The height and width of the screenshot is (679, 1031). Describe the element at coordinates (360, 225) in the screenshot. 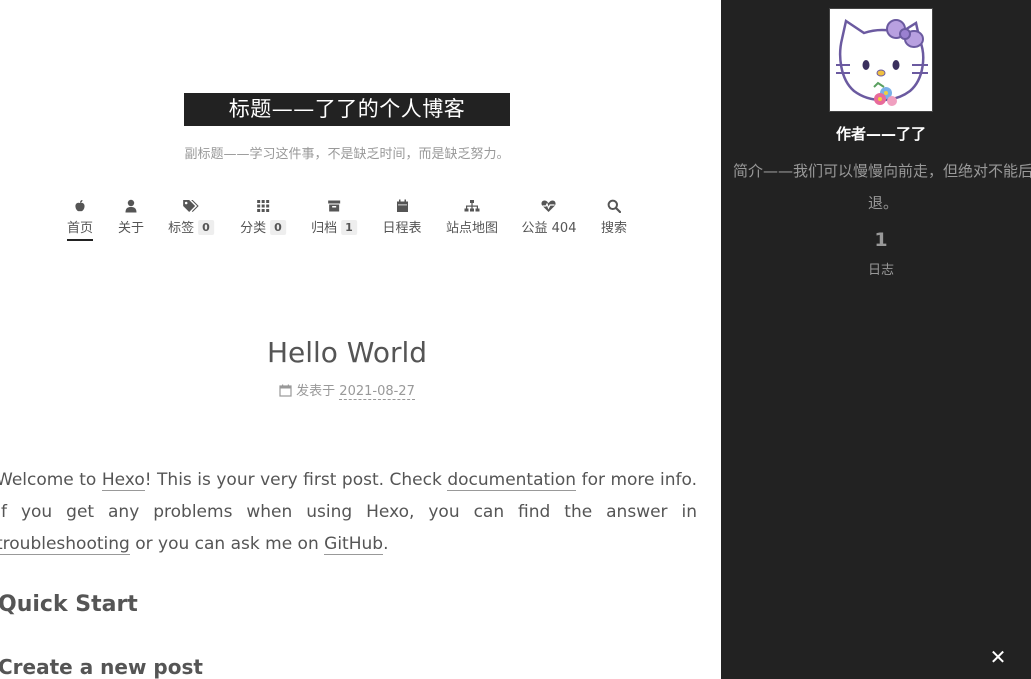

I see `main-menu: 首页 关于 标签 0 分类 0 归档 1 日程表 站点地图 公益 404 搜索` at that location.